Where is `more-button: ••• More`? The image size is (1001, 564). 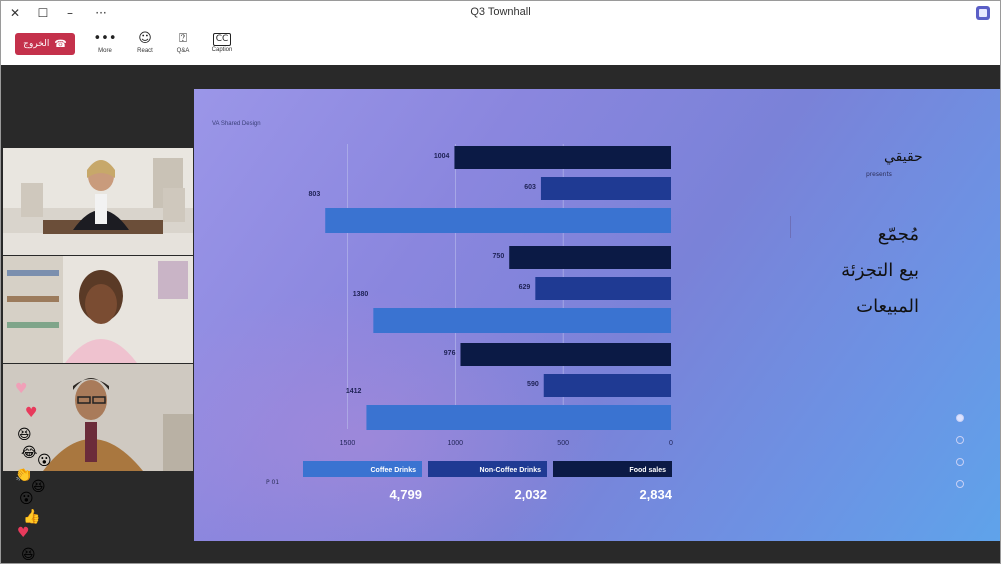 more-button: ••• More is located at coordinates (105, 42).